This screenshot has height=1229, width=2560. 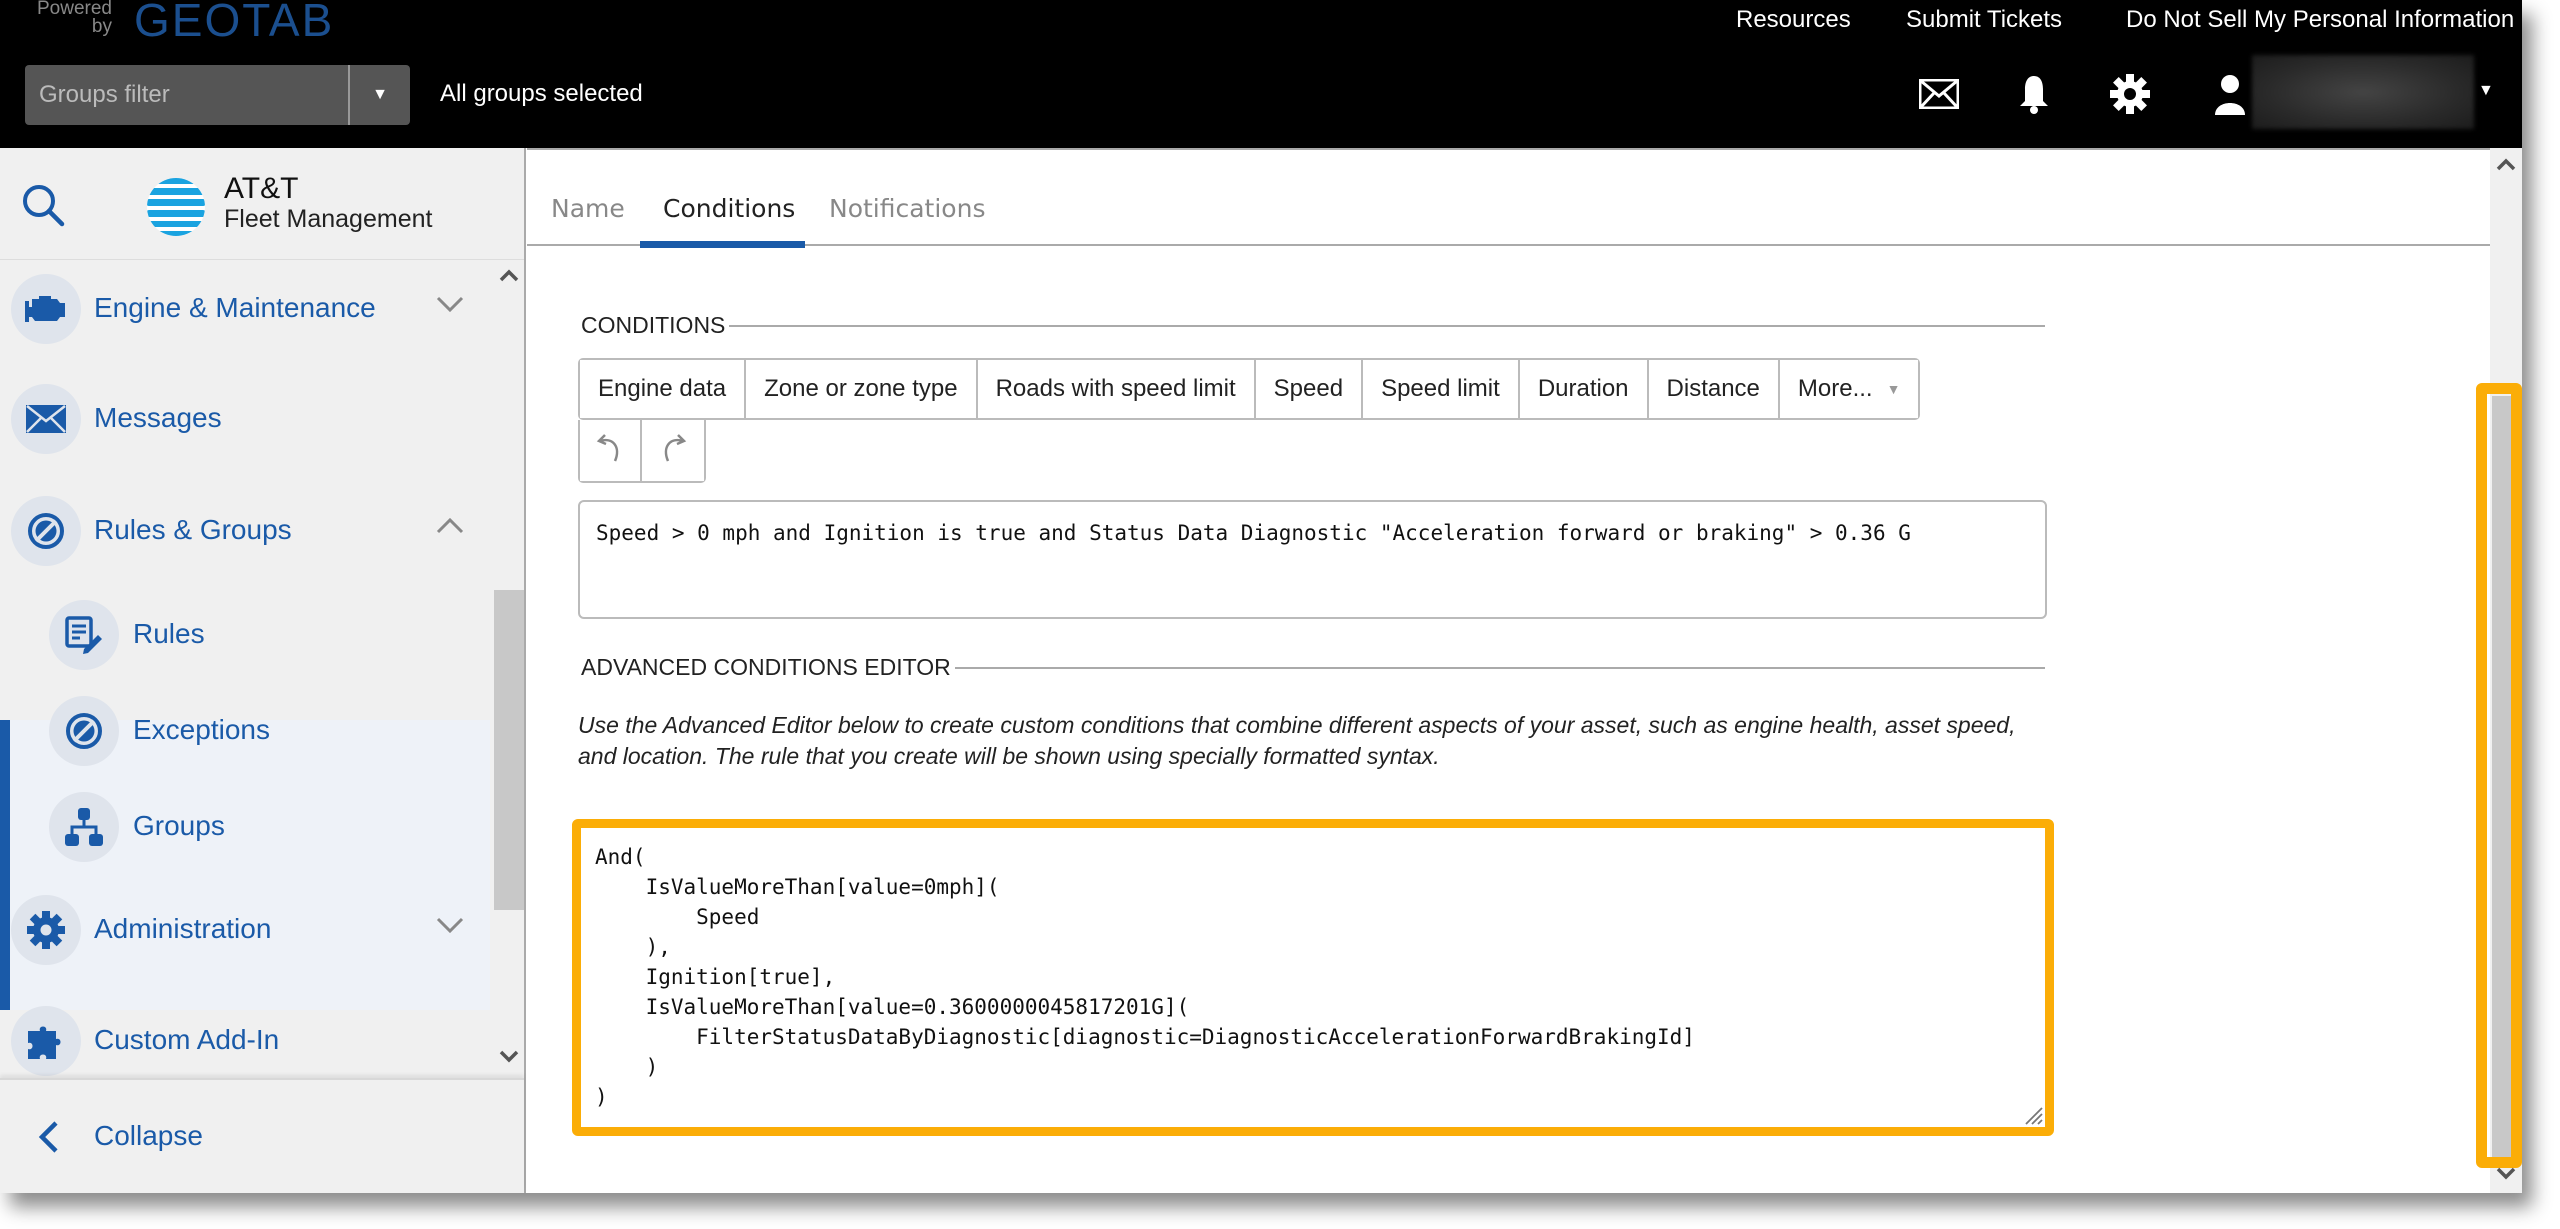 I want to click on conditions-heading: CONDITIONS, so click(x=1313, y=325).